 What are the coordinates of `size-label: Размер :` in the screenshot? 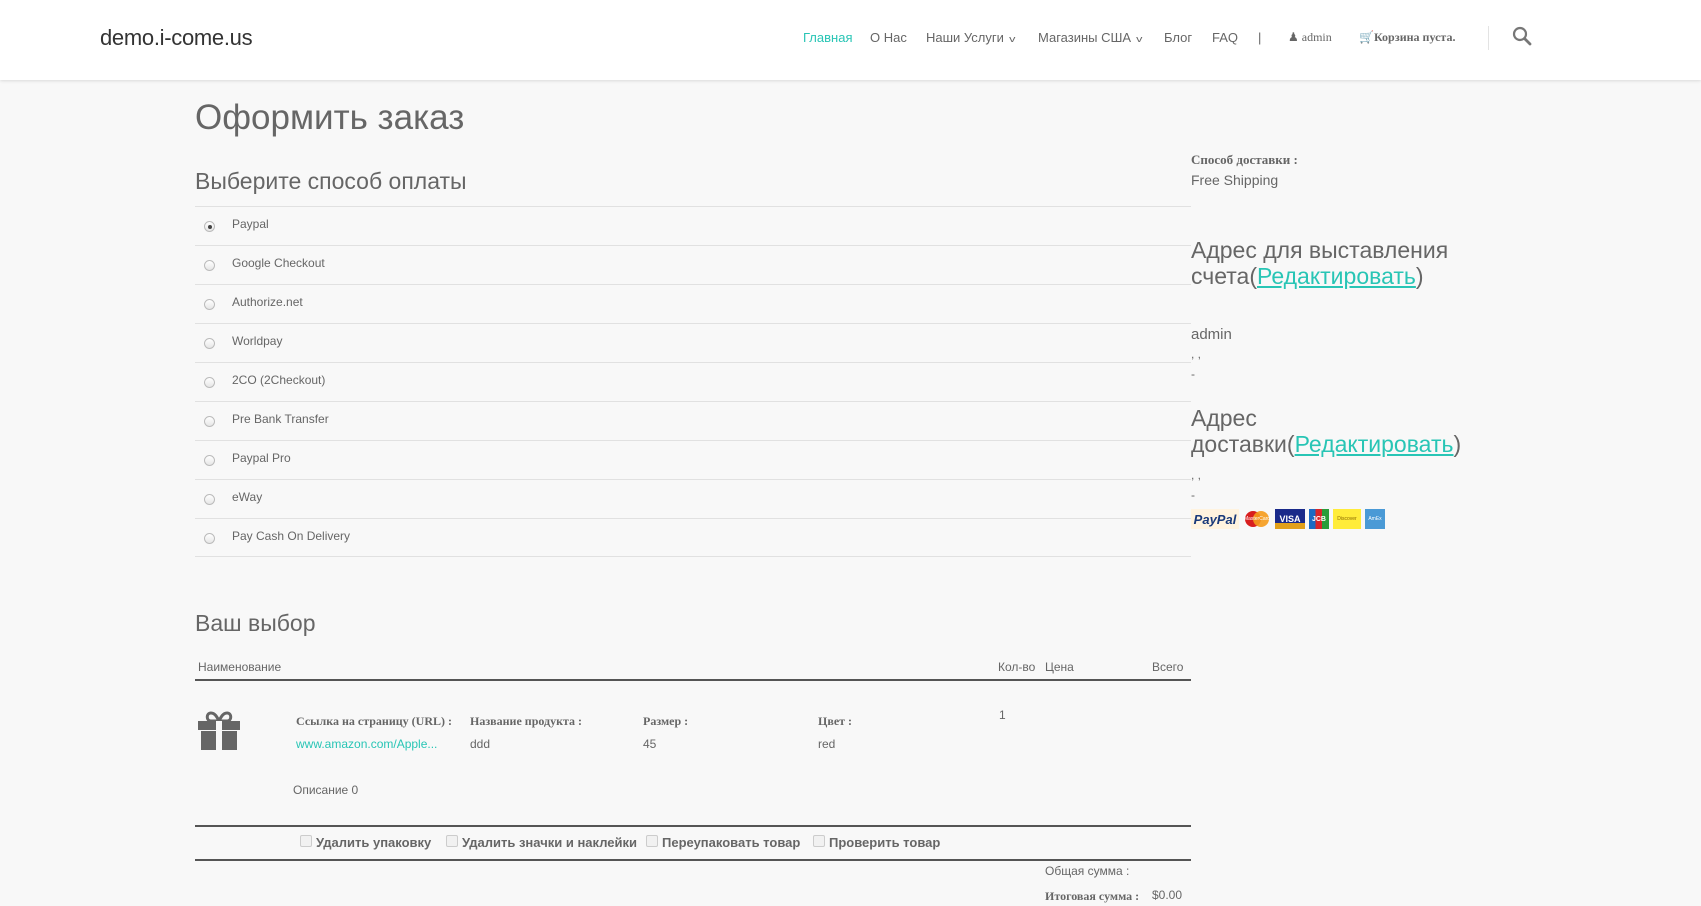 It's located at (666, 721).